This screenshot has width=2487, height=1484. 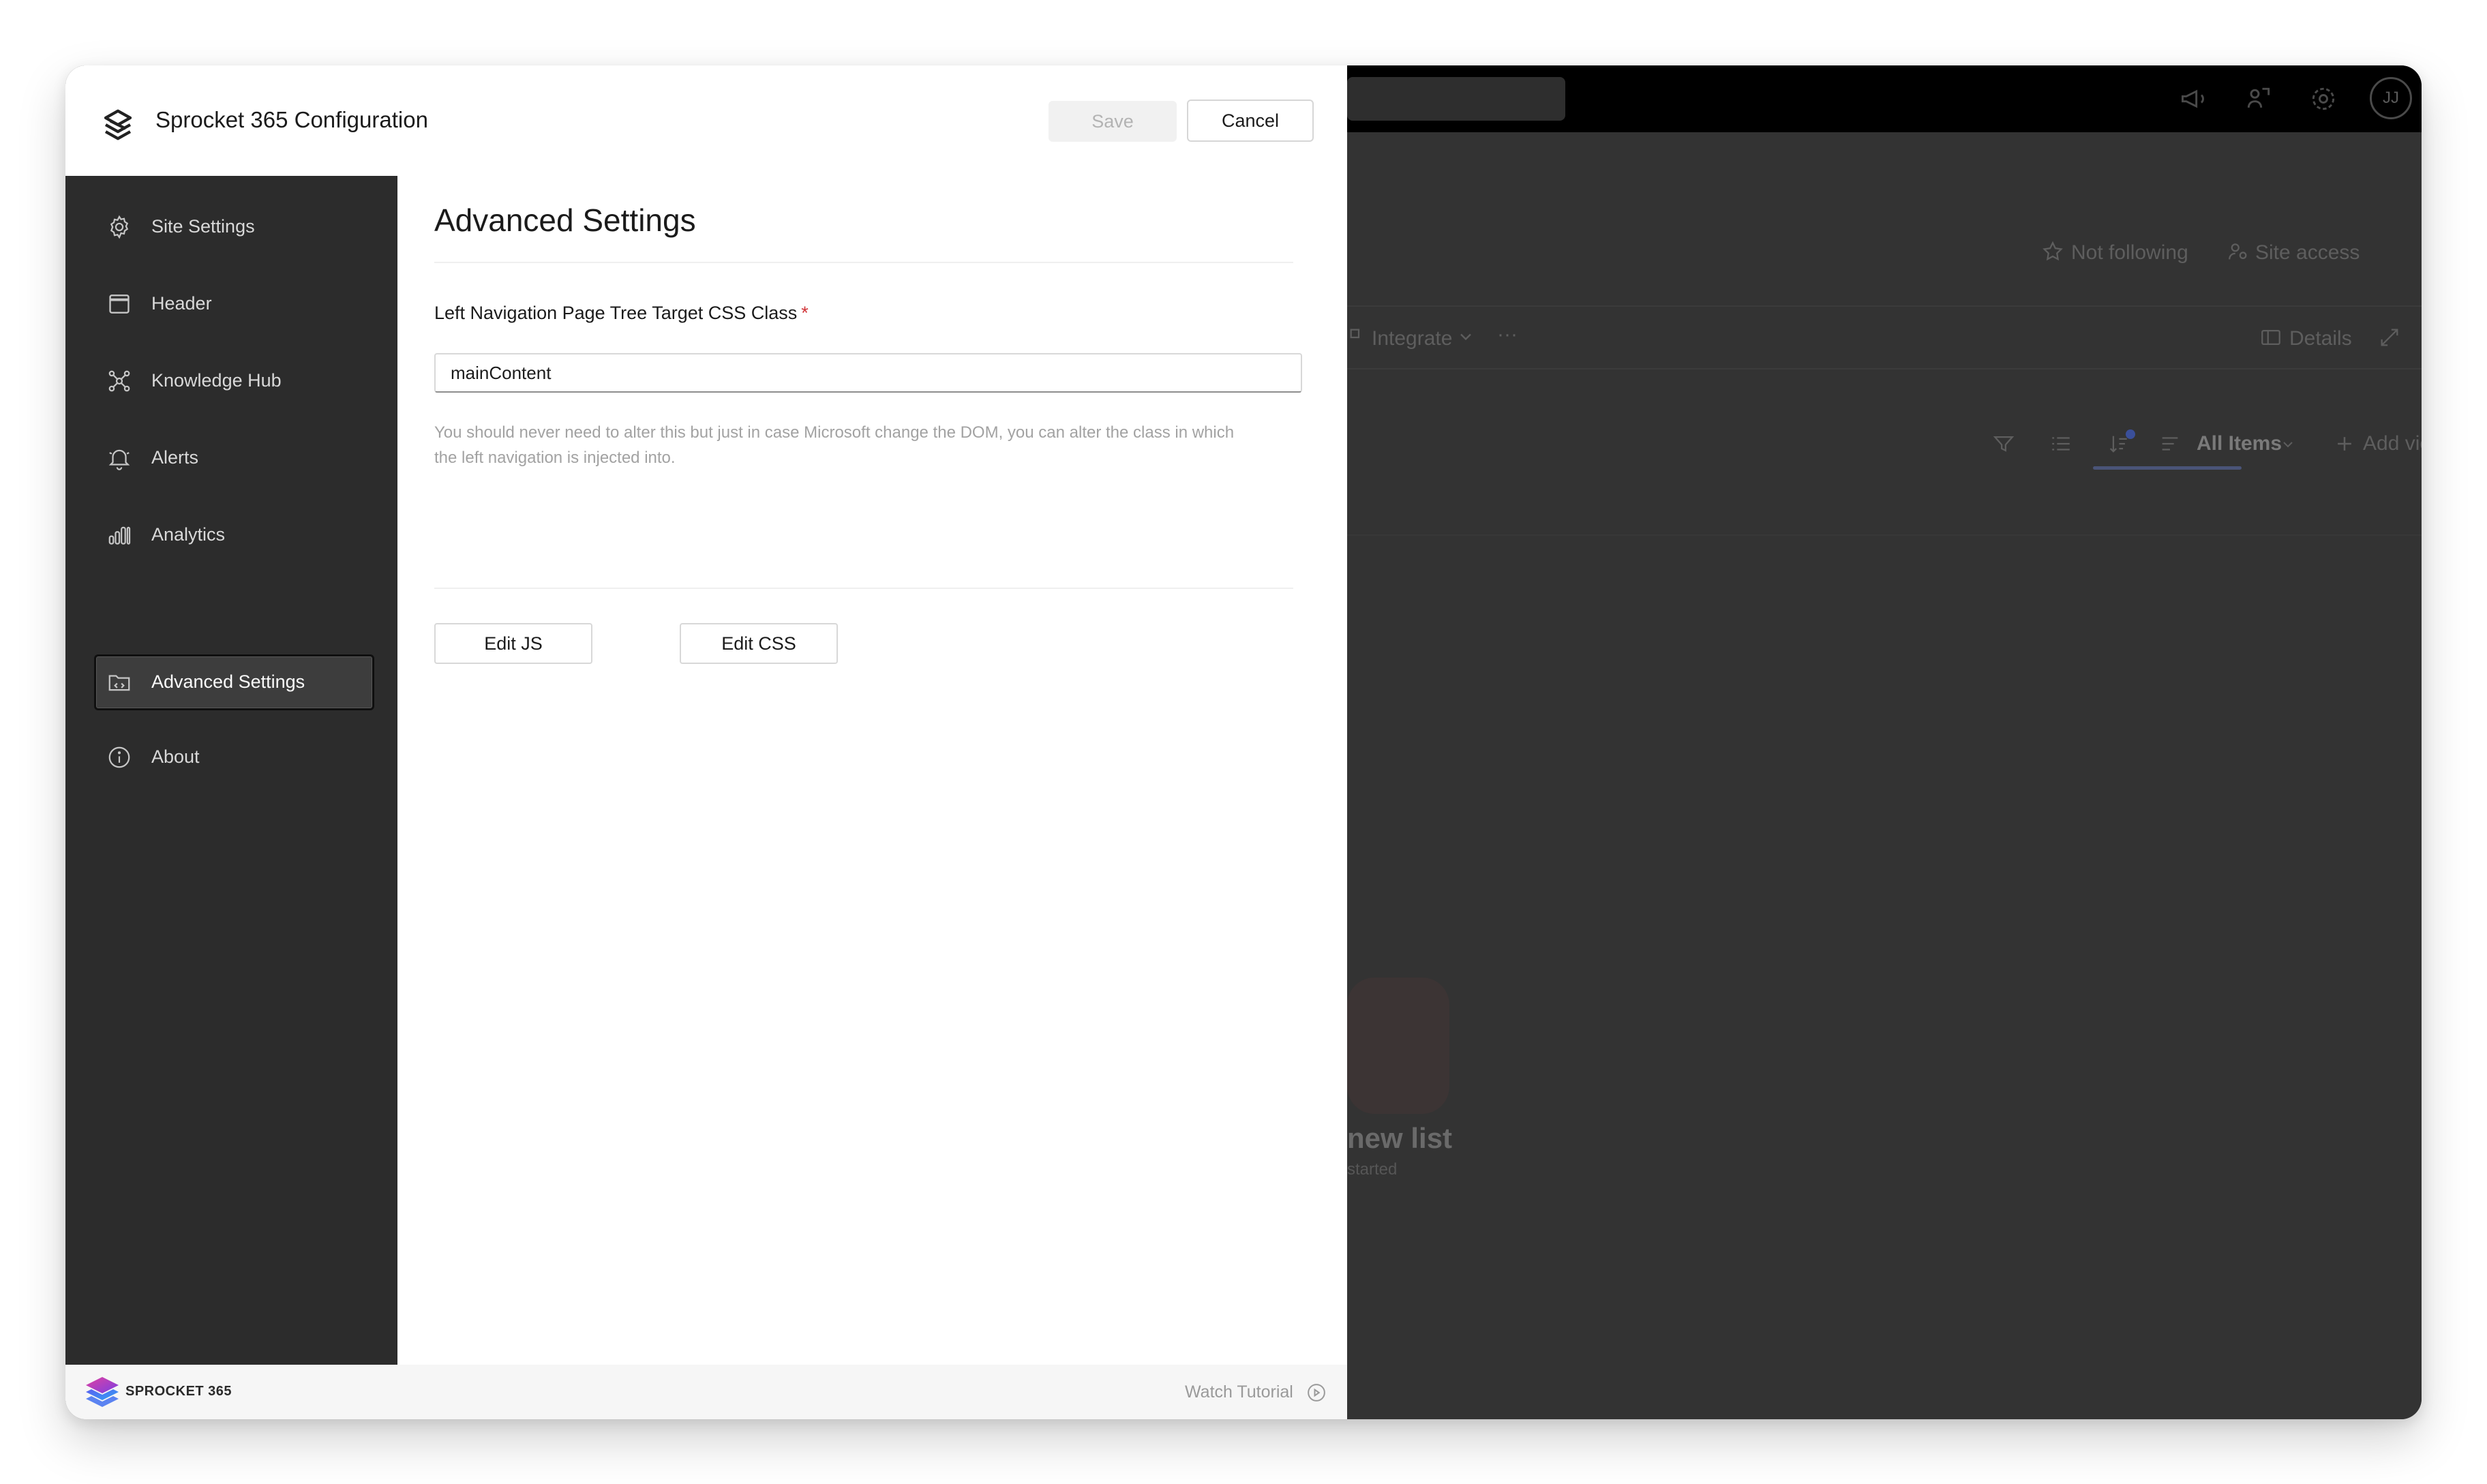 I want to click on site-access-label: Site access, so click(x=2307, y=252).